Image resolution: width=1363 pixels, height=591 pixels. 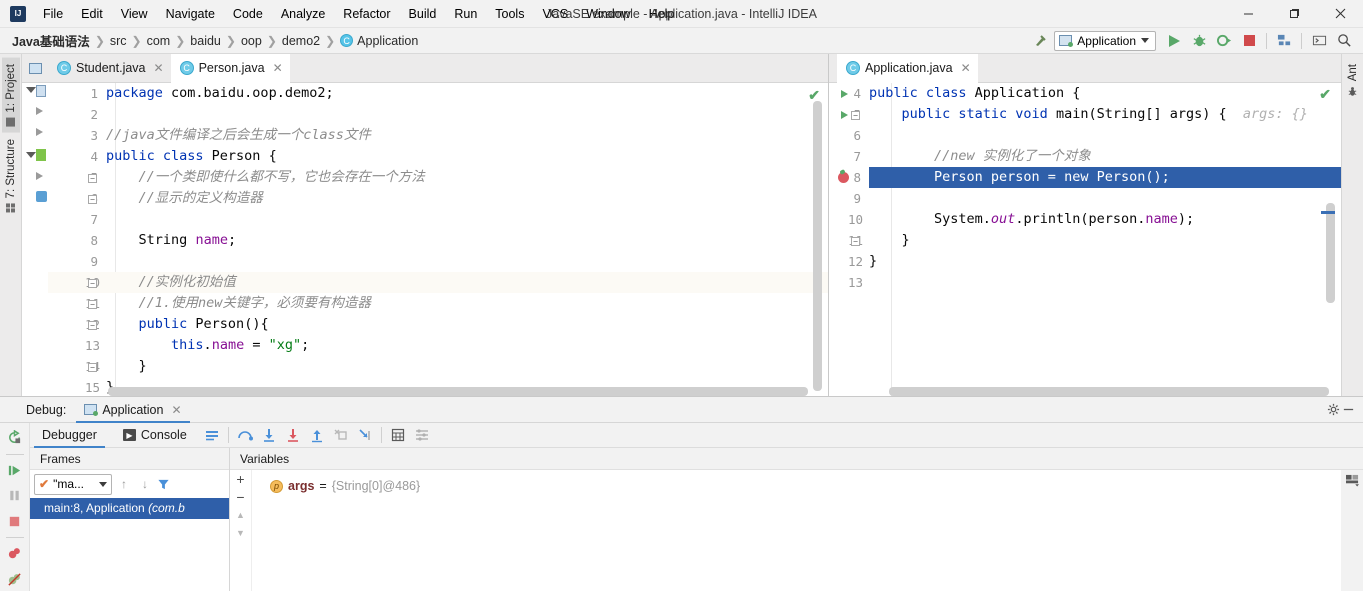 What do you see at coordinates (269, 435) in the screenshot?
I see `step-into-button` at bounding box center [269, 435].